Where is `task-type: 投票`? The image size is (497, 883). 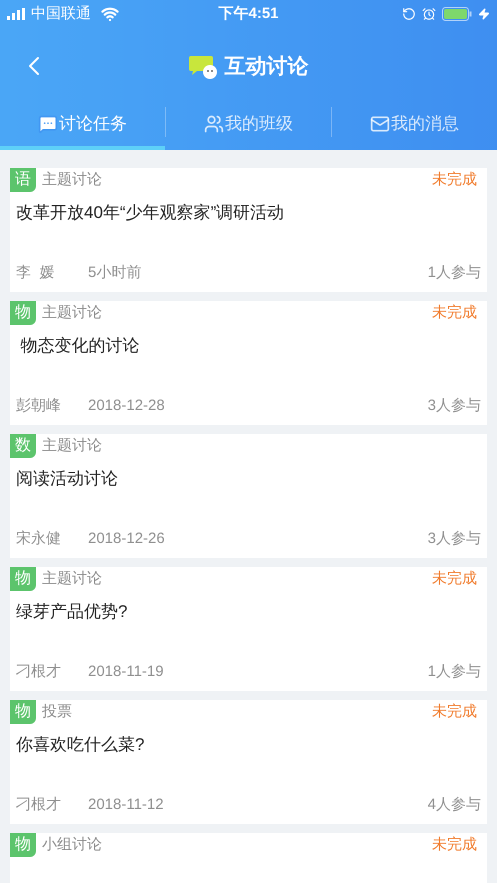 task-type: 投票 is located at coordinates (57, 712).